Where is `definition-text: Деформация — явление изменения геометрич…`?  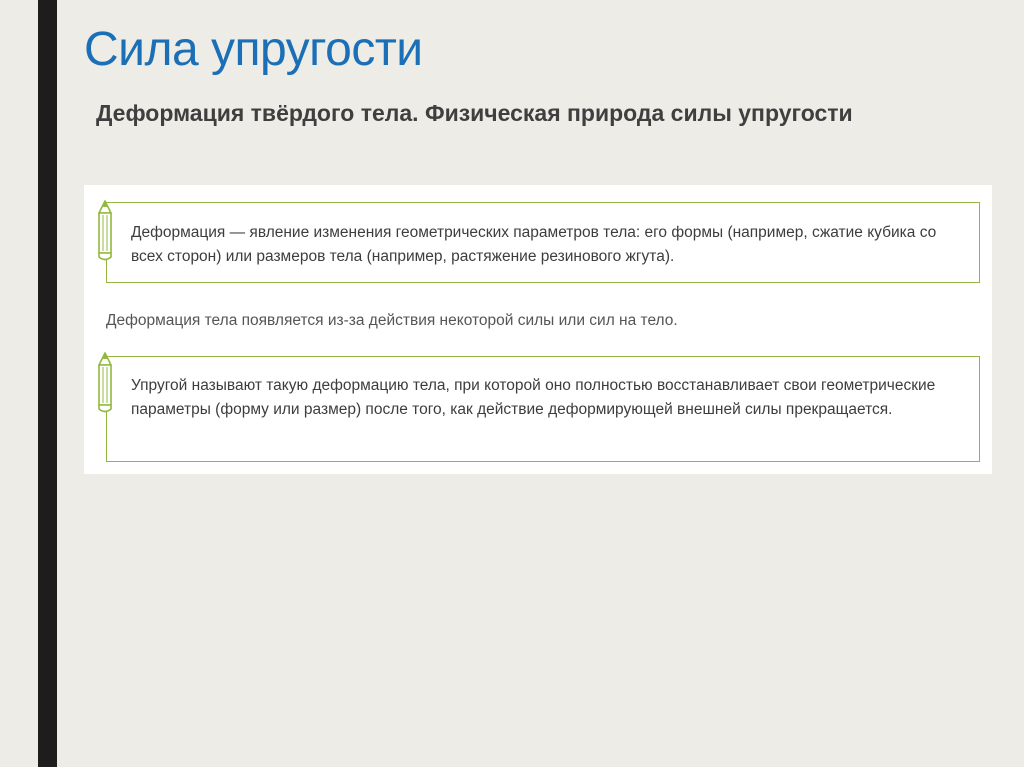
definition-text: Деформация — явление изменения геометрич… is located at coordinates (534, 244).